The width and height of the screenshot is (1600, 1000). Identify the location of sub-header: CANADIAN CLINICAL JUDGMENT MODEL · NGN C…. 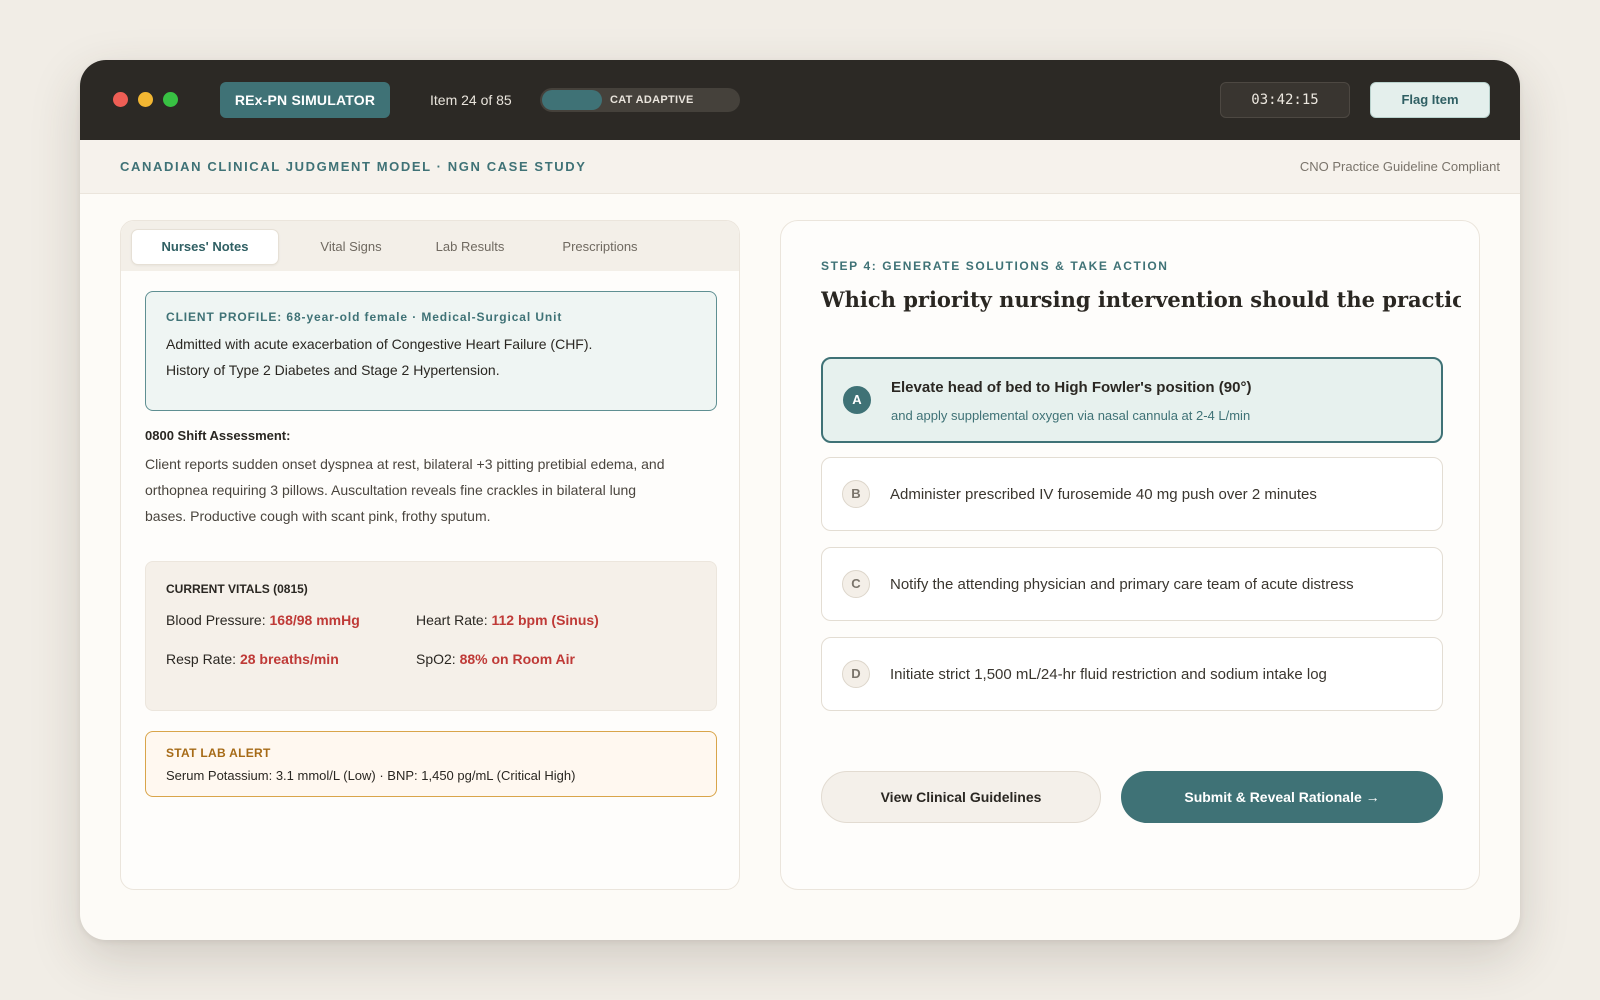
(800, 167).